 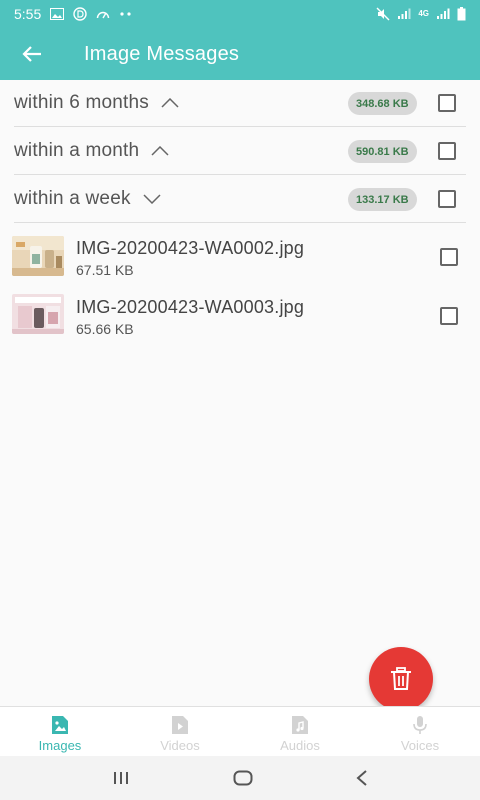 I want to click on more-dots-icon, so click(x=126, y=14).